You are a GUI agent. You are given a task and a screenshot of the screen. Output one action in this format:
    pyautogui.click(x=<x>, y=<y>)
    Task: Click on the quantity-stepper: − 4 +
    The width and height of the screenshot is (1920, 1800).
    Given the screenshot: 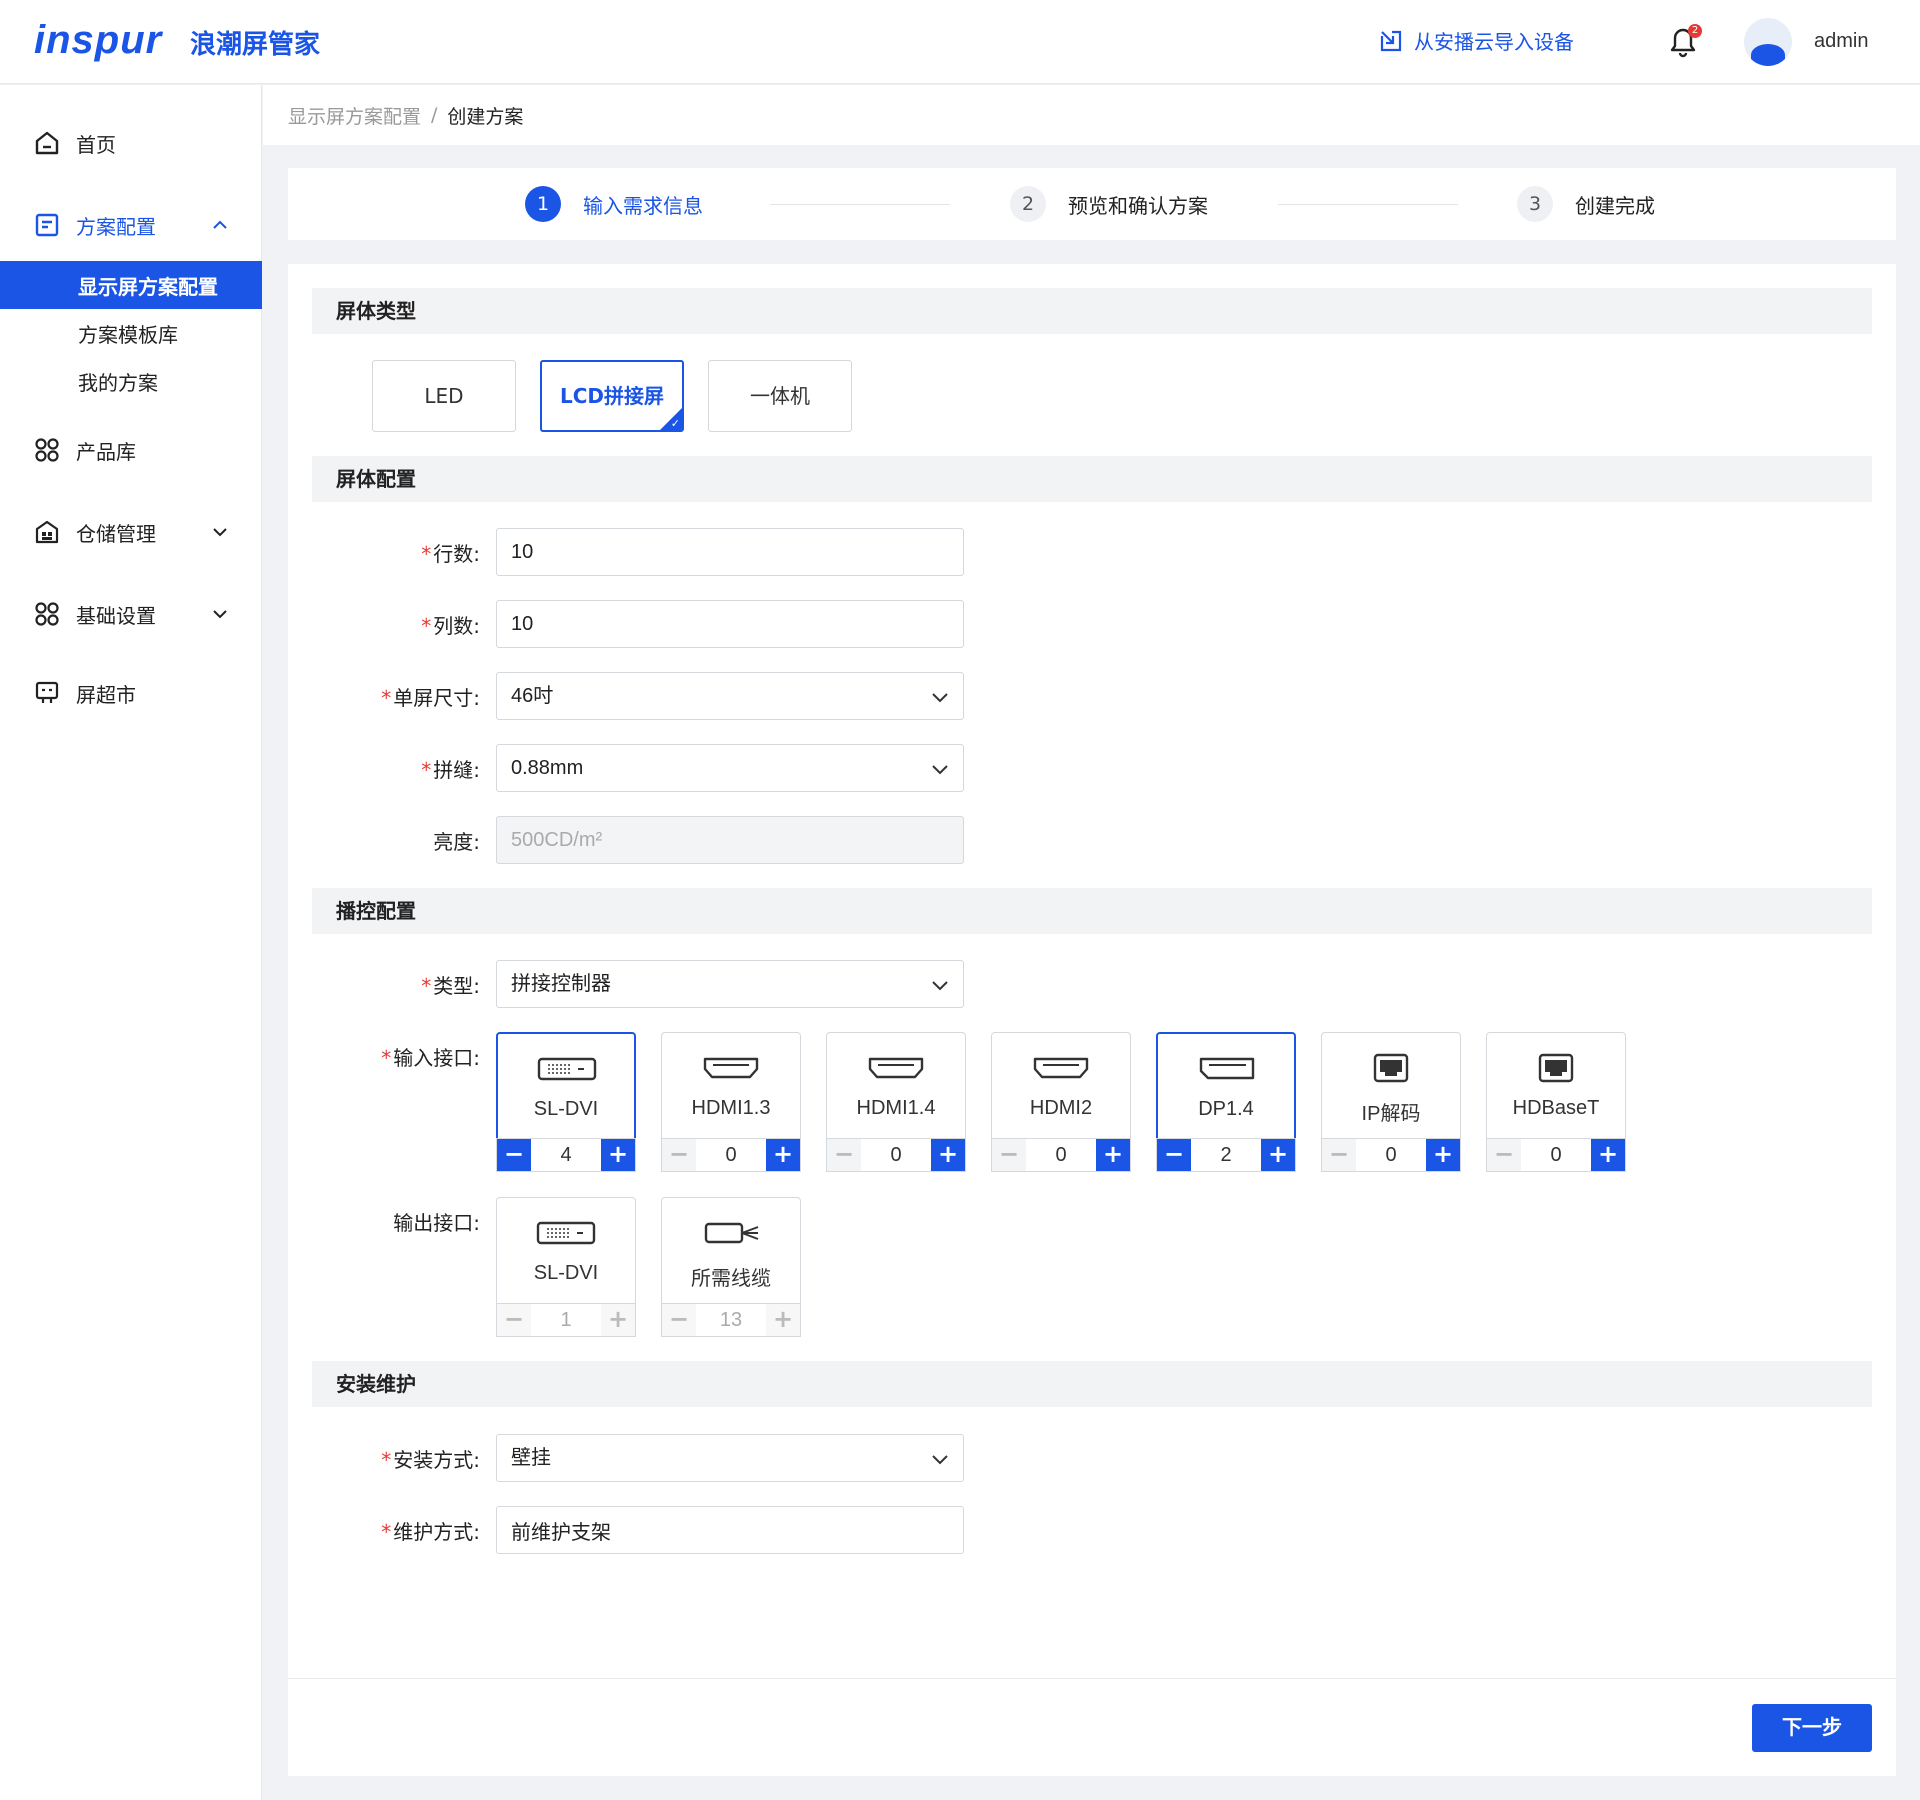 What is the action you would take?
    pyautogui.click(x=566, y=1155)
    